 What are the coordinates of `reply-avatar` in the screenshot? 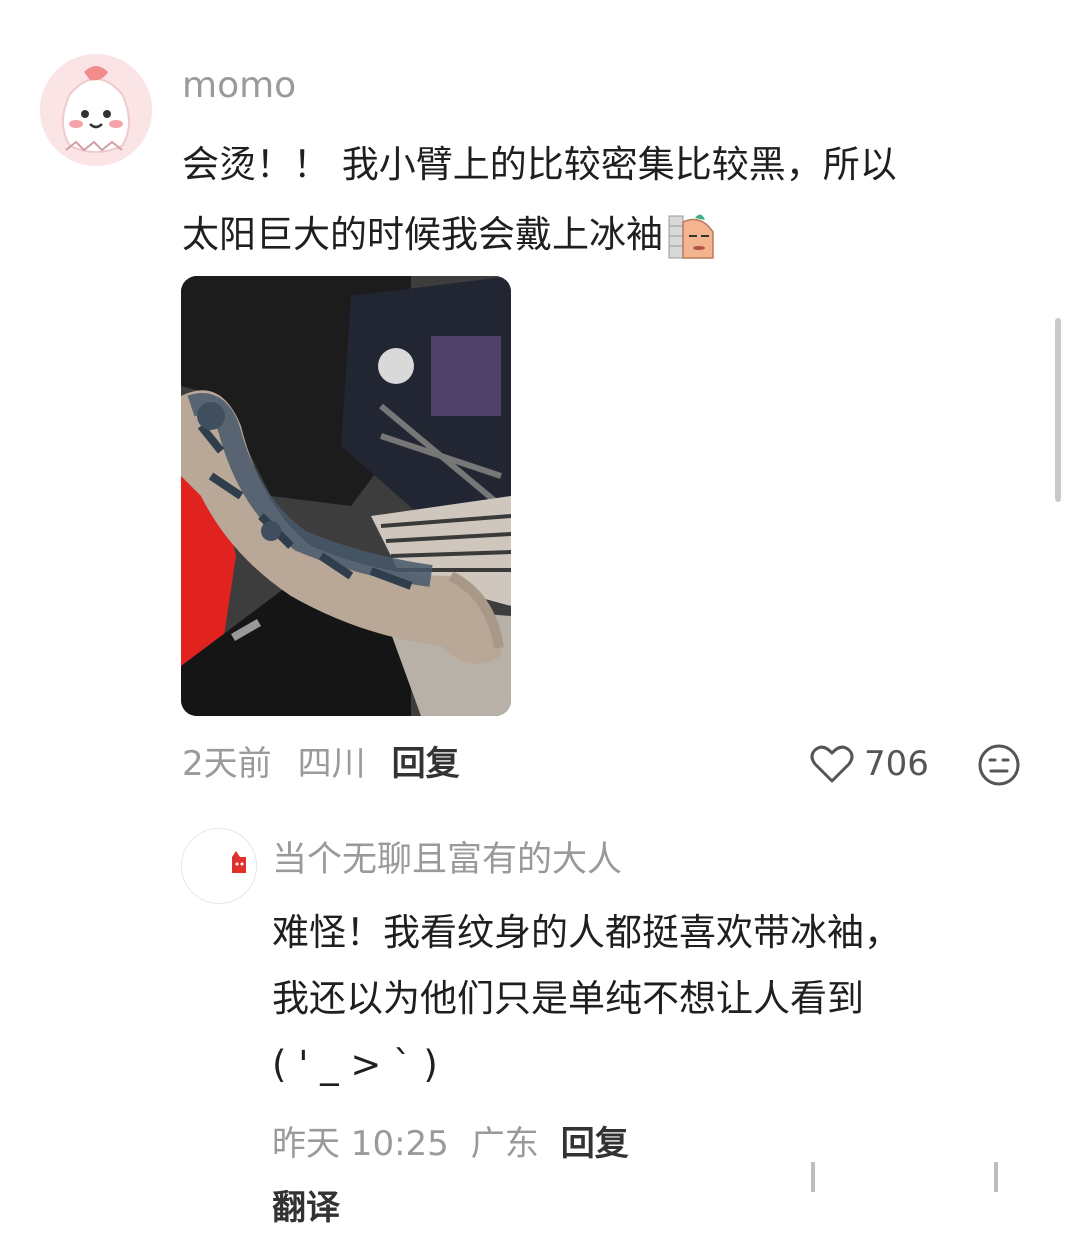 It's located at (219, 866).